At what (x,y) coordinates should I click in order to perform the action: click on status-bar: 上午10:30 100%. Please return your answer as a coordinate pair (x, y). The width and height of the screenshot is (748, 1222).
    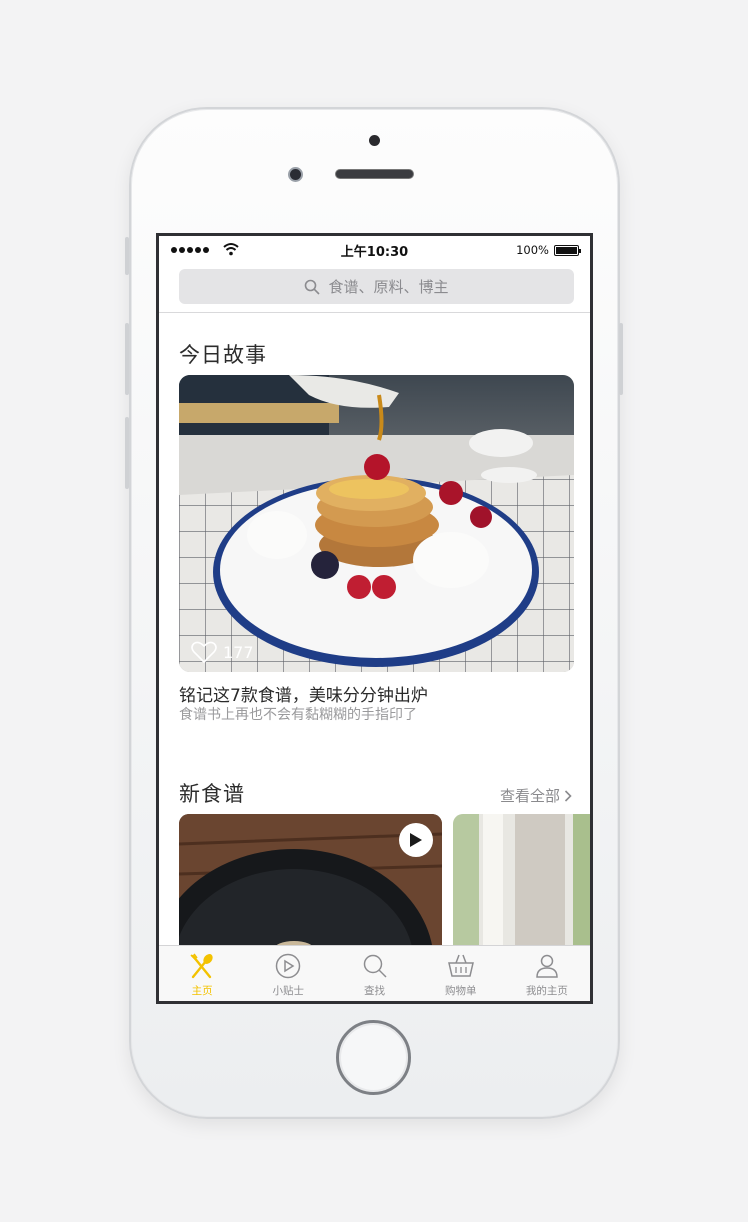
    Looking at the image, I should click on (374, 251).